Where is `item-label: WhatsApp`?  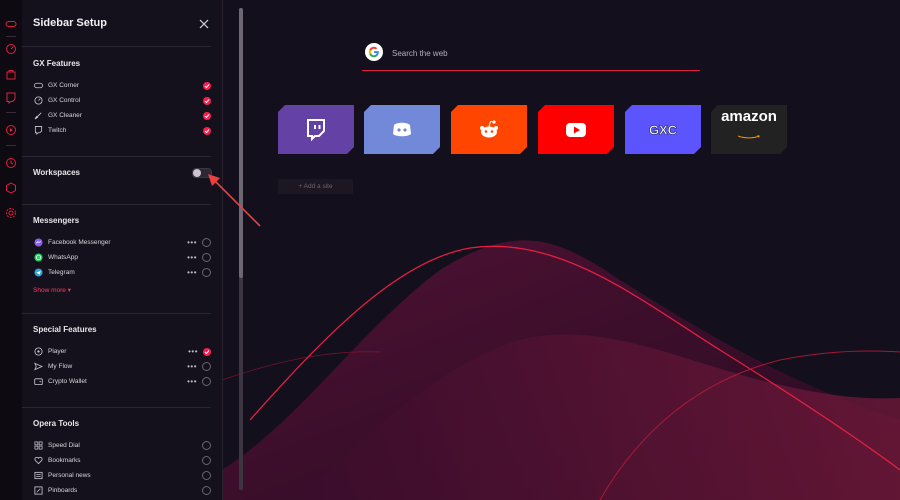 item-label: WhatsApp is located at coordinates (63, 257).